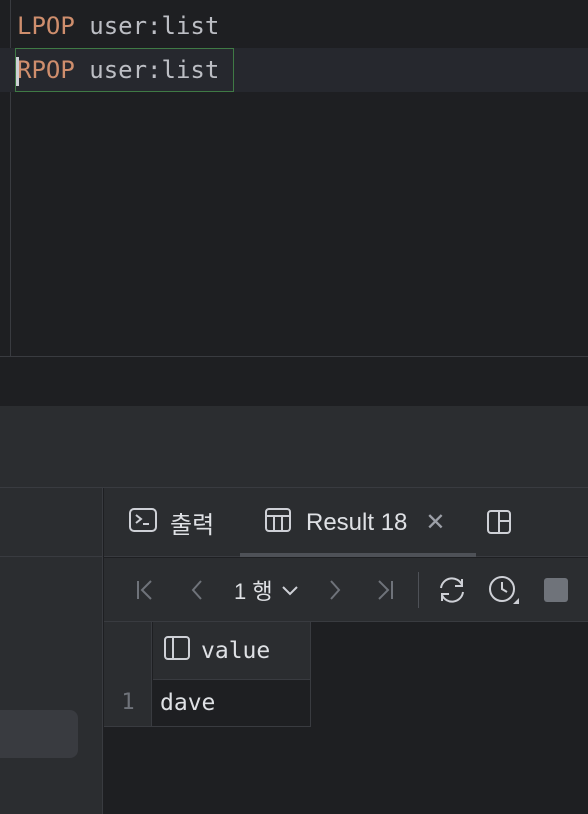  I want to click on code-line-2-current: RPOP user:list, so click(294, 70).